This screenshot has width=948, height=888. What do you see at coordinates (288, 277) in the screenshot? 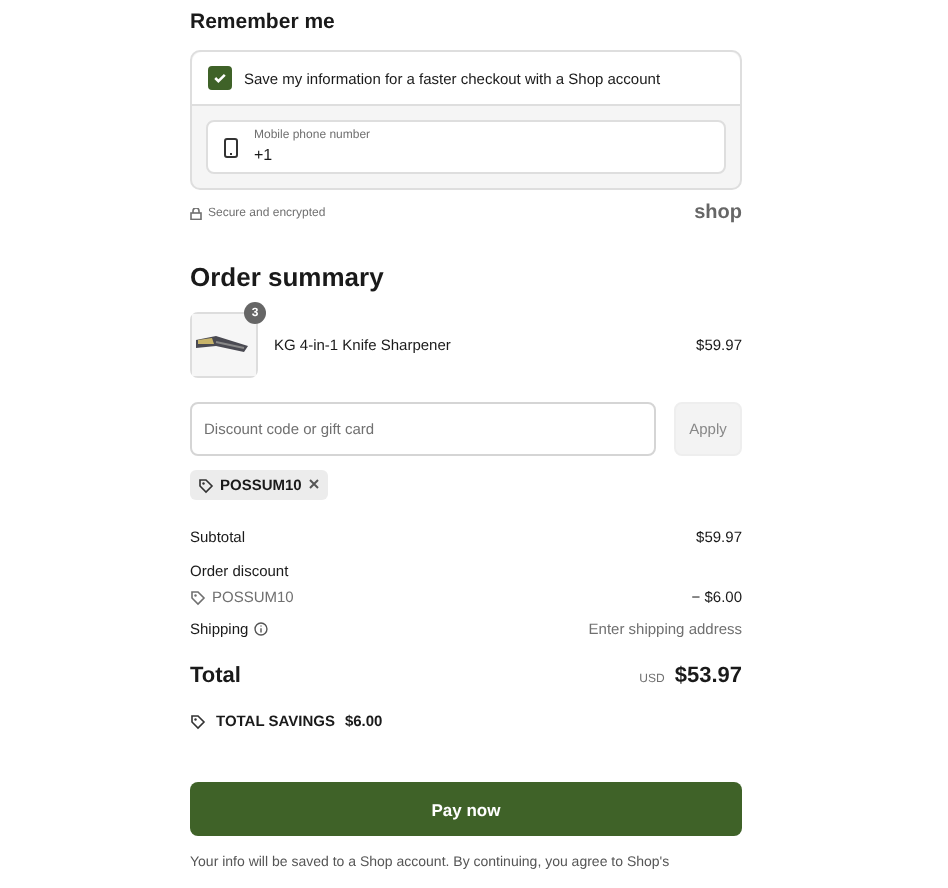
I see `section-title: Order summary` at bounding box center [288, 277].